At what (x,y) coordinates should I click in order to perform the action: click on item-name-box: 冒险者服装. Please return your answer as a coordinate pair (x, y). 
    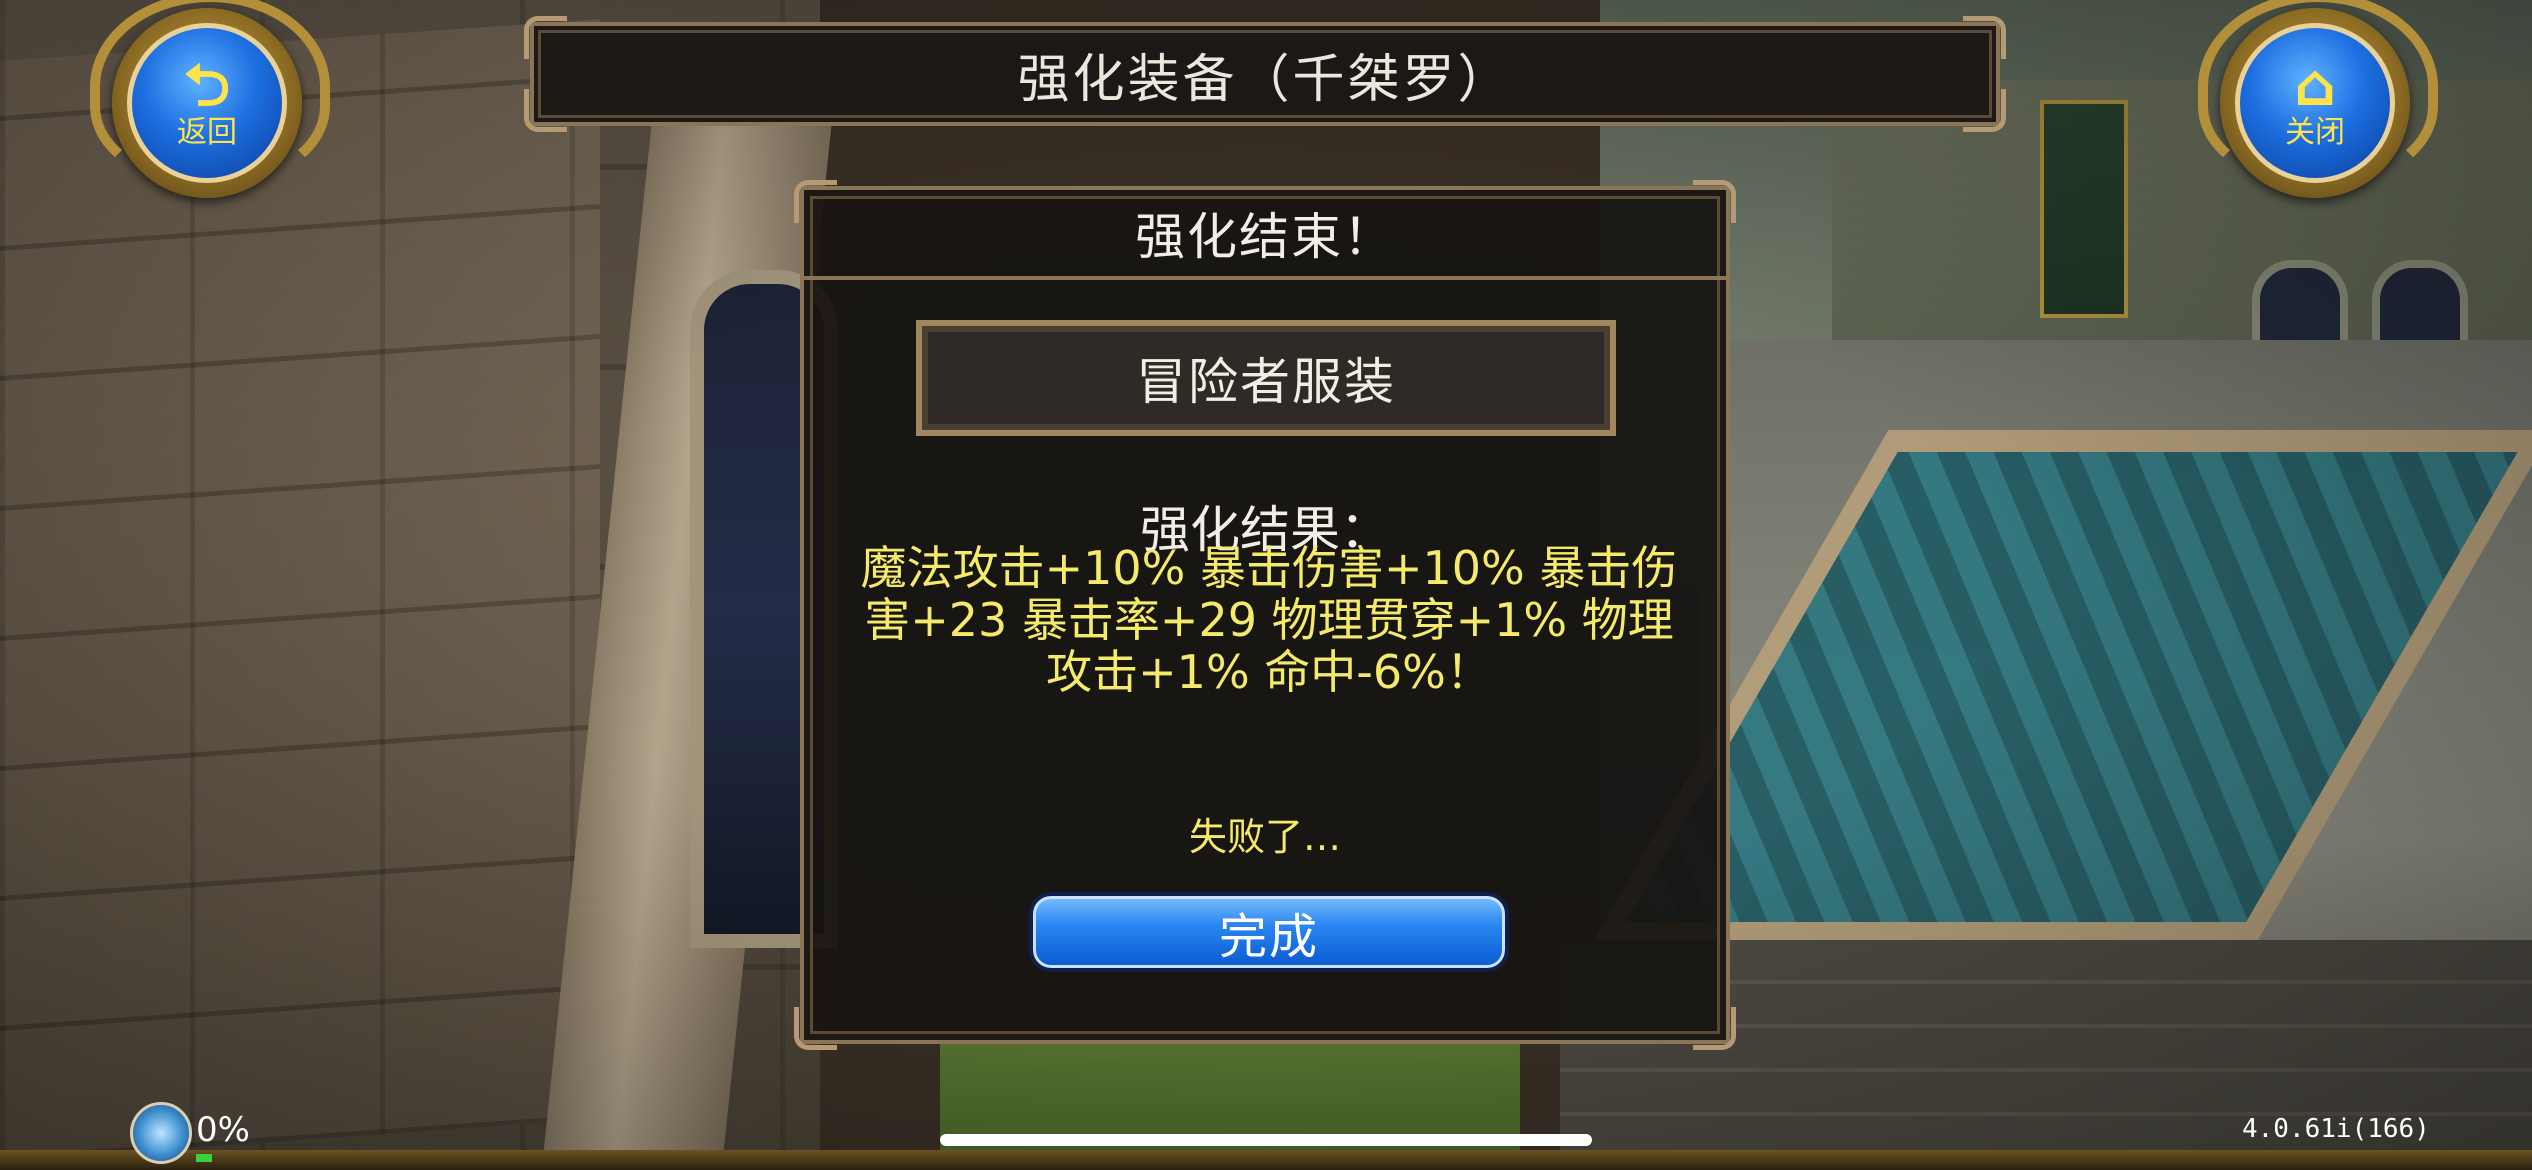
    Looking at the image, I should click on (1266, 378).